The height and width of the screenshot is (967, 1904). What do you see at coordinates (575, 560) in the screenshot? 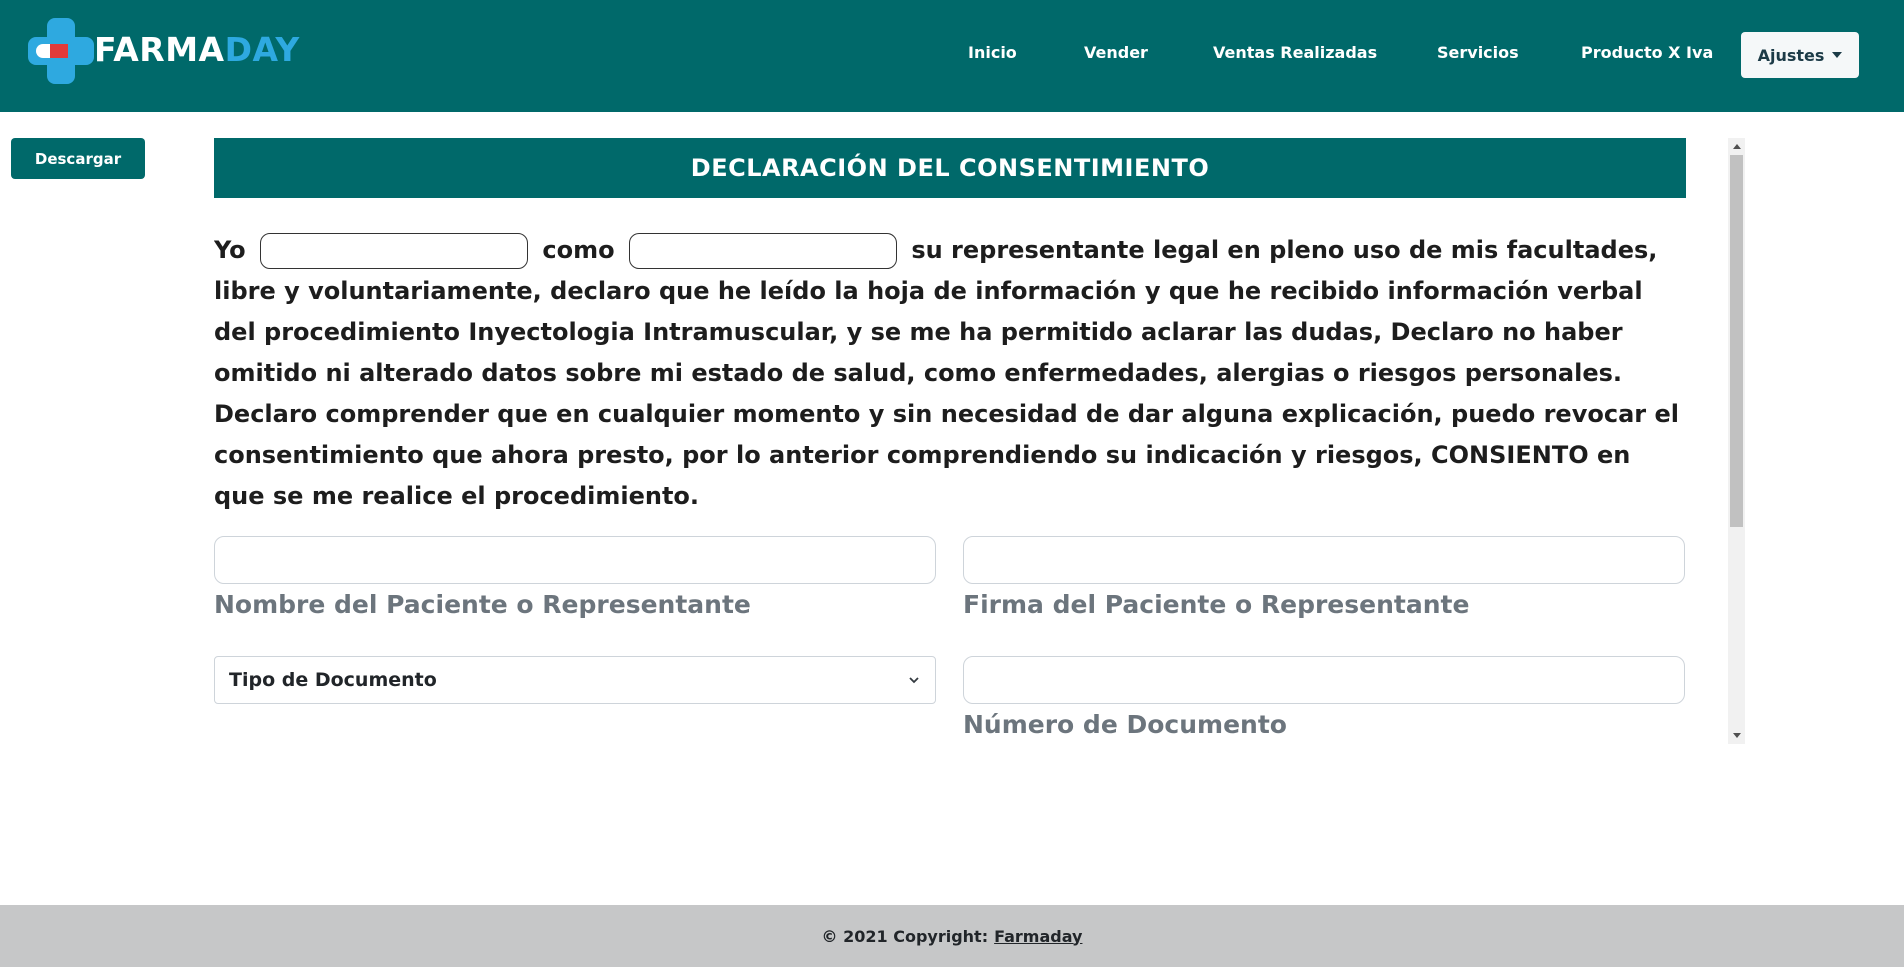
I see `patient-name-input` at bounding box center [575, 560].